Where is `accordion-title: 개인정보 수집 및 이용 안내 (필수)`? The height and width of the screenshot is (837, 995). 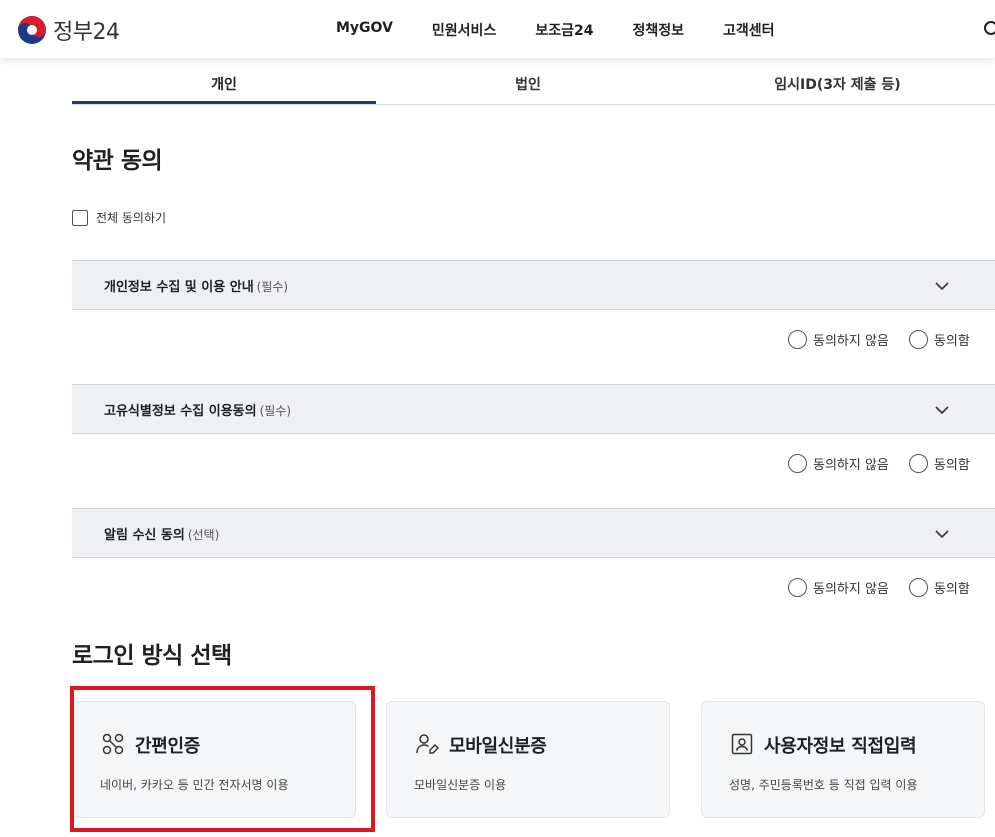
accordion-title: 개인정보 수집 및 이용 안내 (필수) is located at coordinates (196, 285).